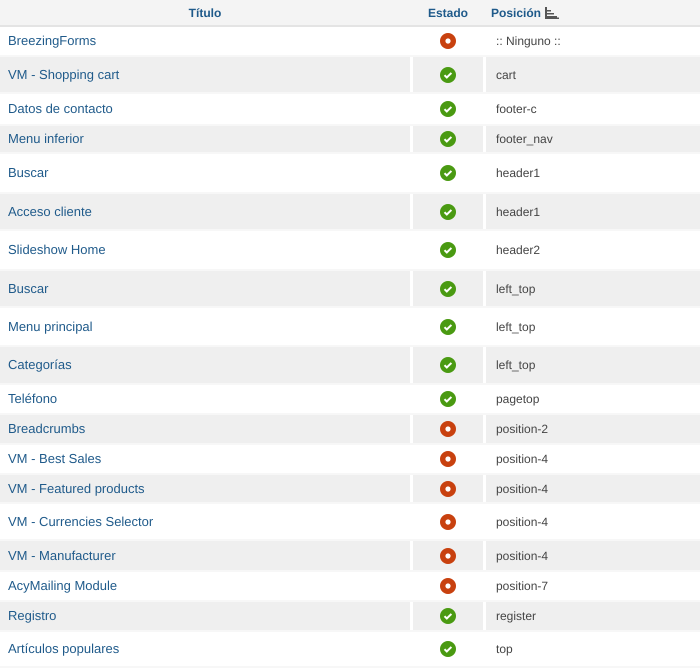 This screenshot has height=669, width=700. What do you see at coordinates (528, 41) in the screenshot?
I see `position-text: :: Ninguno ::` at bounding box center [528, 41].